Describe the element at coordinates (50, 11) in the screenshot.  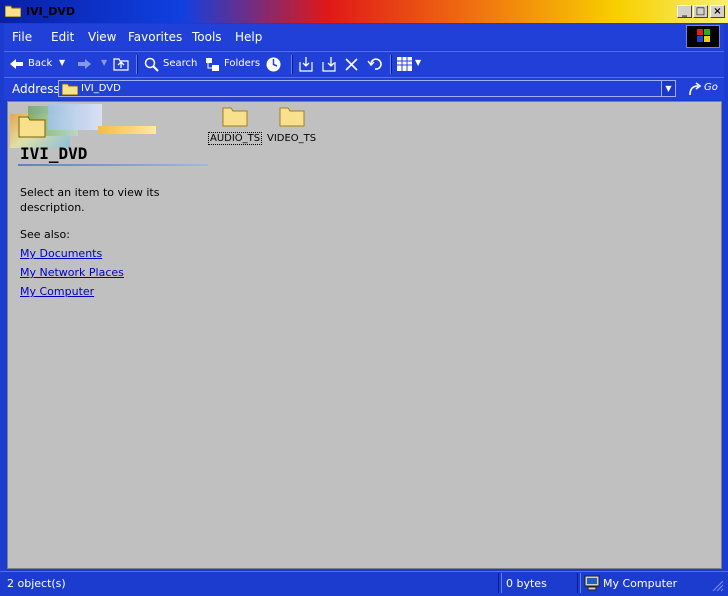
I see `window-title: IVI_DVD` at that location.